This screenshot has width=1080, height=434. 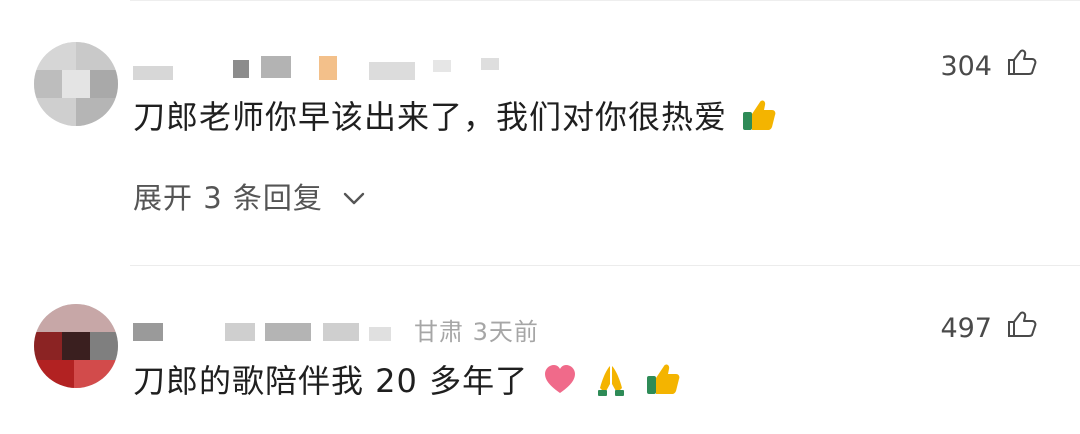 I want to click on expand-replies-button: 展开 3 条回复, so click(x=249, y=196).